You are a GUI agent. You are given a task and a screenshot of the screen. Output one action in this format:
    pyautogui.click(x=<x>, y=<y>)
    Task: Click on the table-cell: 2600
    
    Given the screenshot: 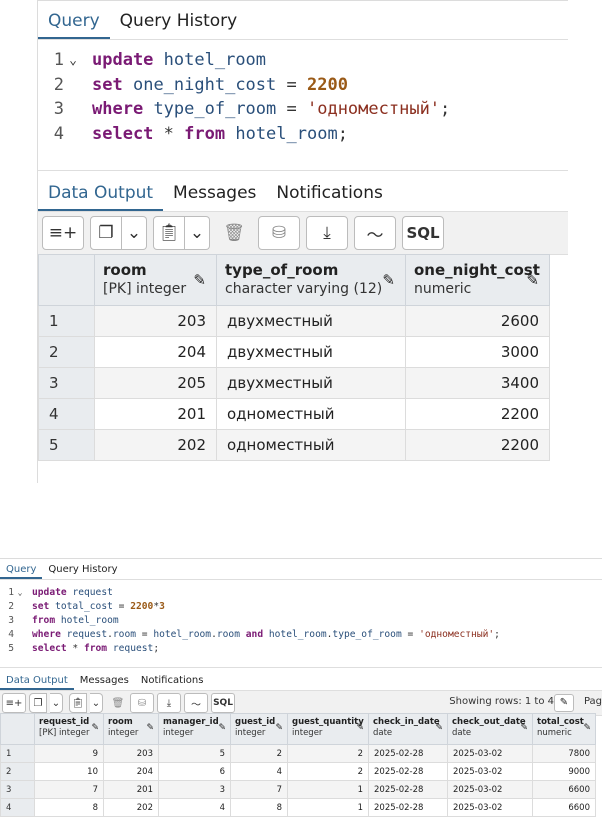 What is the action you would take?
    pyautogui.click(x=477, y=321)
    